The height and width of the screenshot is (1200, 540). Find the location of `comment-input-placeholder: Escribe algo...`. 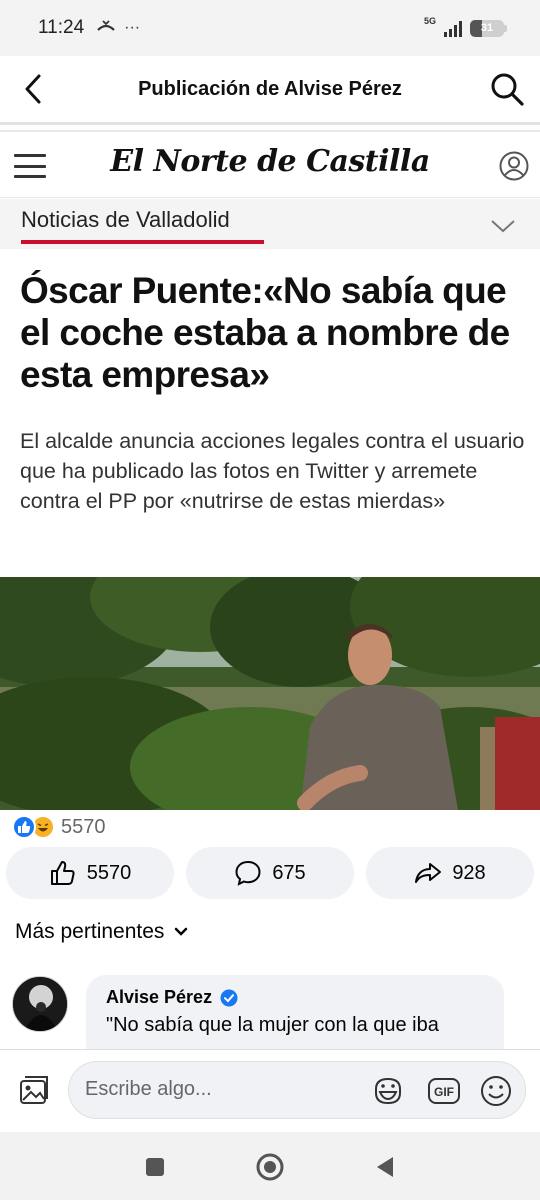

comment-input-placeholder: Escribe algo... is located at coordinates (148, 1089).